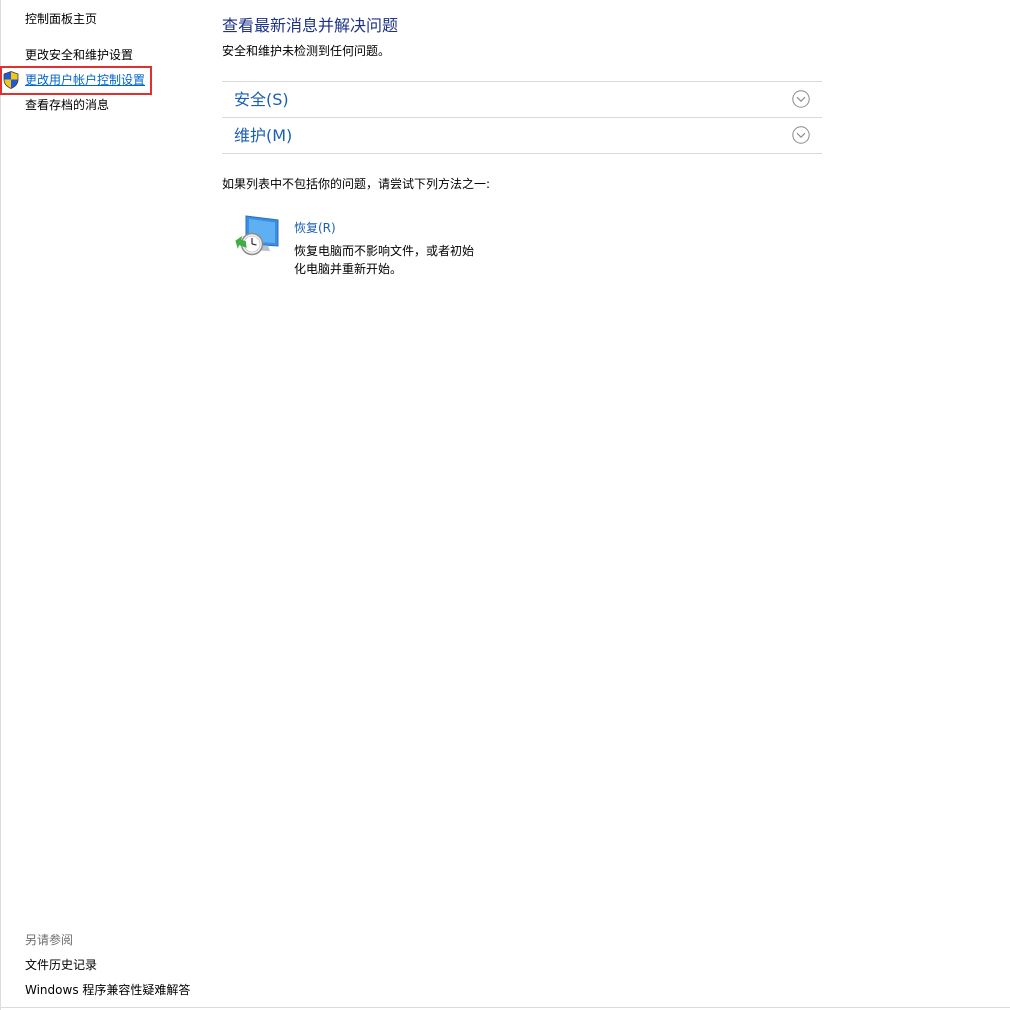 The width and height of the screenshot is (1010, 1010). I want to click on nav-change-uac-settings: 更改用户帐户控制设置, so click(85, 80).